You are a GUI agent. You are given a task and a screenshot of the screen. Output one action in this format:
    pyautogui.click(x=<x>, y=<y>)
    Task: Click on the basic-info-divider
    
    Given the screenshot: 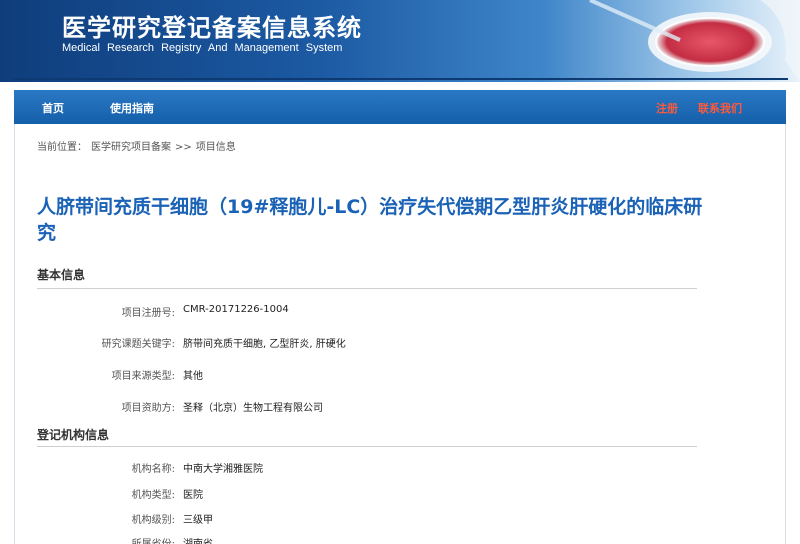 What is the action you would take?
    pyautogui.click(x=367, y=288)
    